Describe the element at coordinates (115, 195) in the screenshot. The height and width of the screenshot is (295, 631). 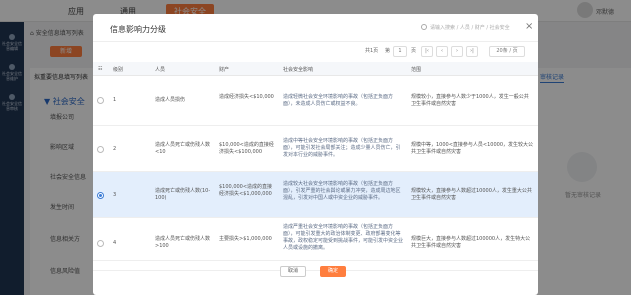
I see `cell-level: 3` at that location.